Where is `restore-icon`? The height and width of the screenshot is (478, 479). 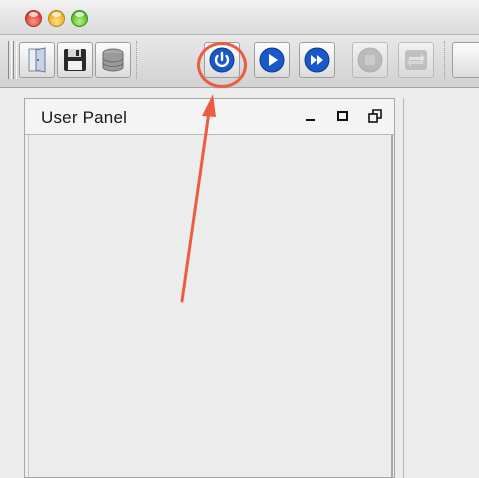
restore-icon is located at coordinates (375, 116).